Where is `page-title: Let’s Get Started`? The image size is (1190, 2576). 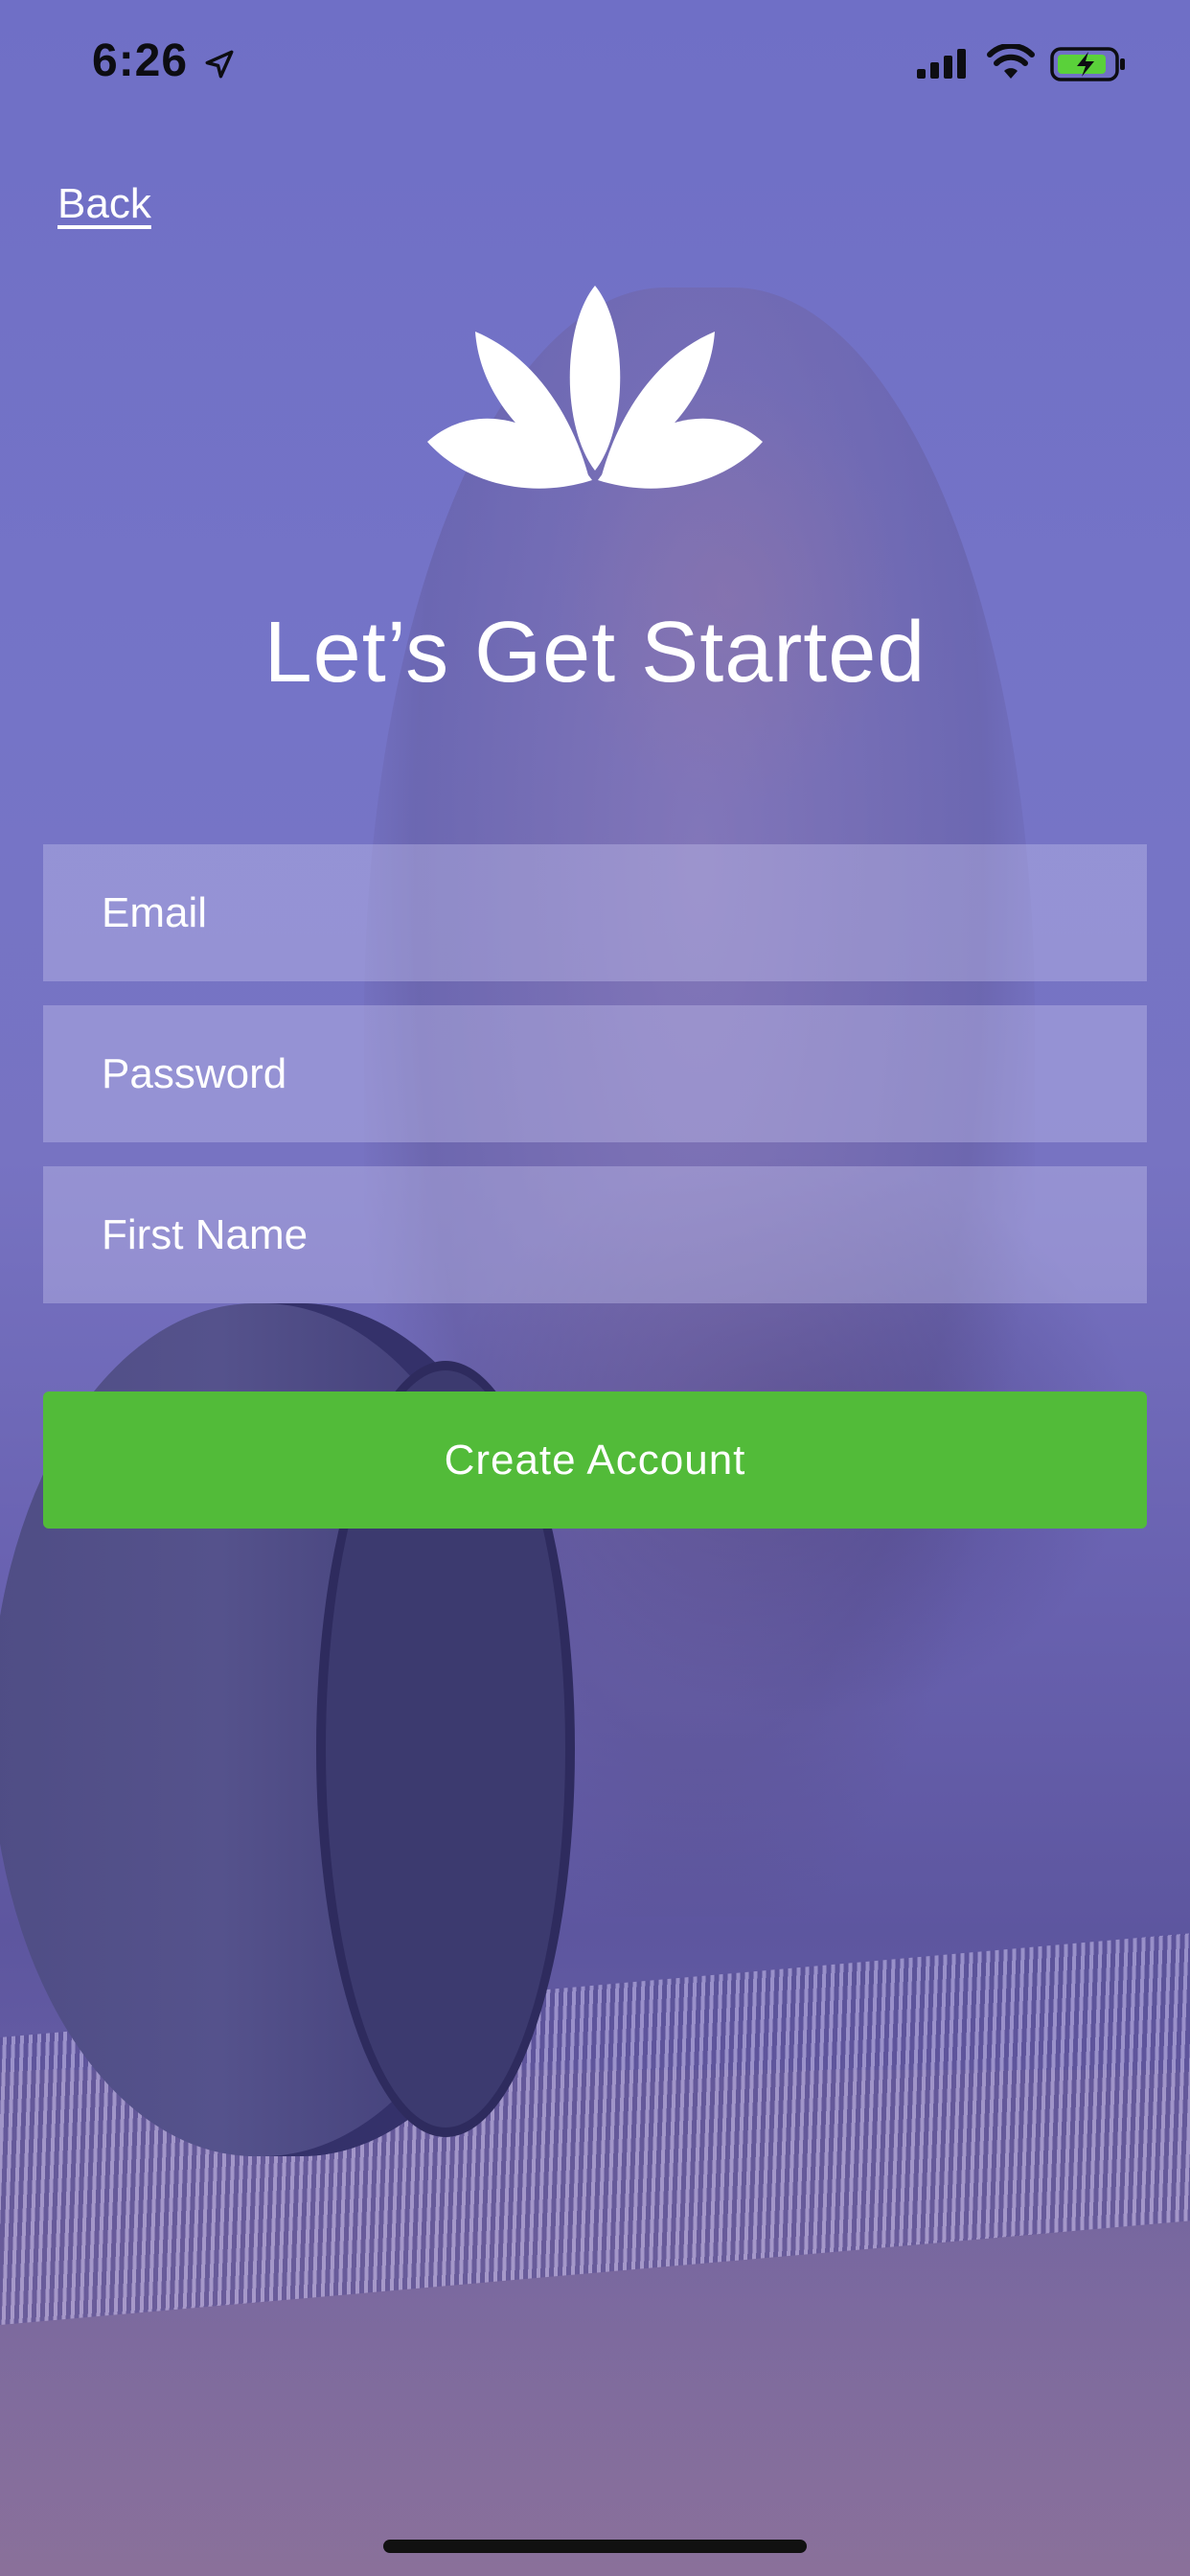
page-title: Let’s Get Started is located at coordinates (595, 653).